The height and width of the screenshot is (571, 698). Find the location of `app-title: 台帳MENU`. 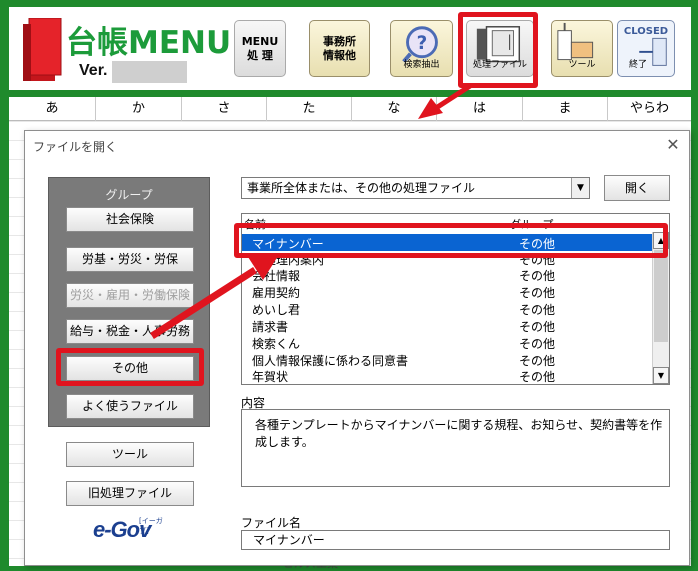

app-title: 台帳MENU is located at coordinates (149, 43).